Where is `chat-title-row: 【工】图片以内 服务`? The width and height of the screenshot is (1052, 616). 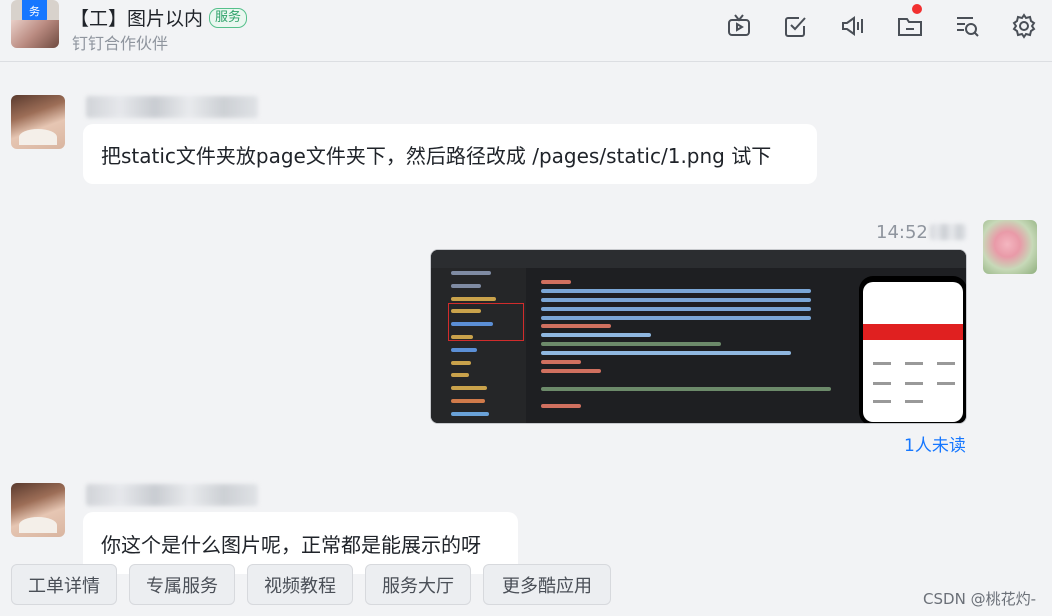
chat-title-row: 【工】图片以内 服务 is located at coordinates (159, 17).